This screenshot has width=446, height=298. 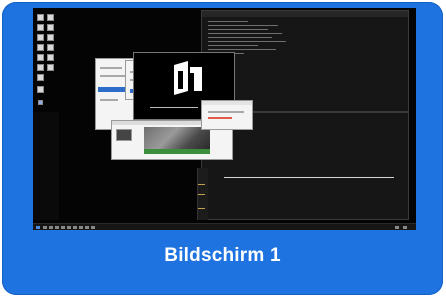 What do you see at coordinates (174, 107) in the screenshot?
I see `splash-caption-line` at bounding box center [174, 107].